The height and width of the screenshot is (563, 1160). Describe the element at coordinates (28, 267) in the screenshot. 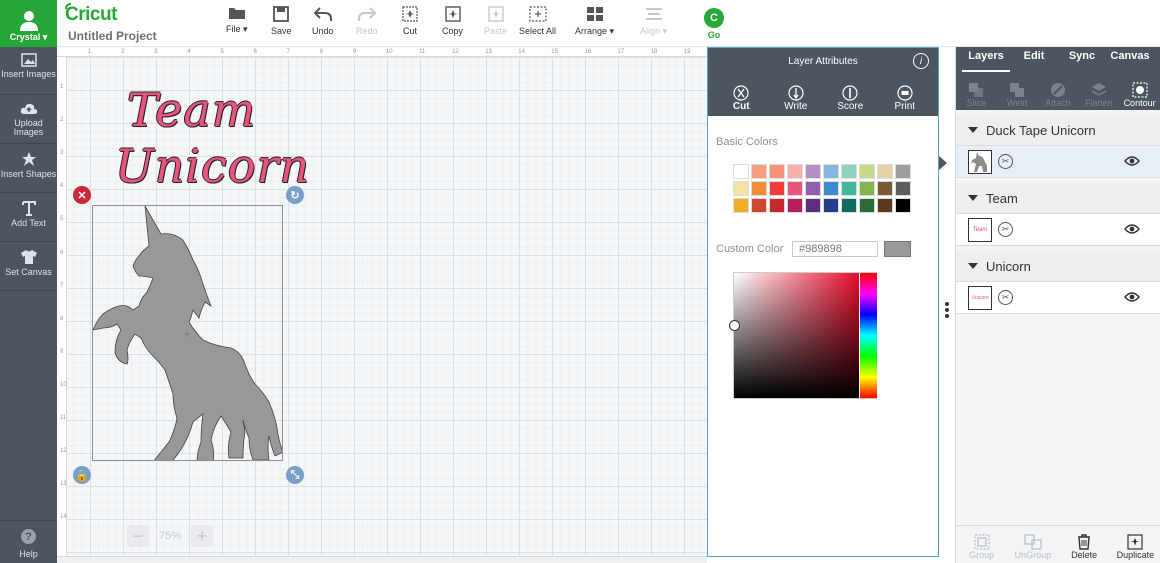

I see `sidebar-item-set-canvas: Set Canvas` at that location.